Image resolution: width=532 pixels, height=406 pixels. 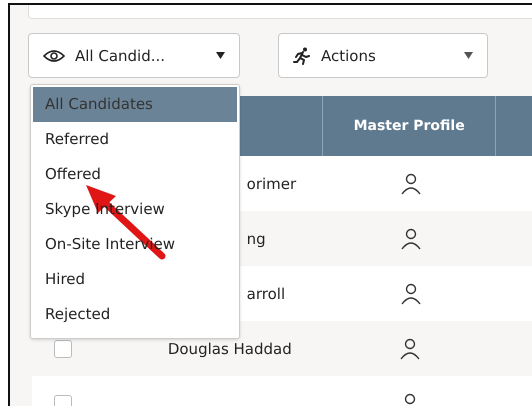 What do you see at coordinates (135, 279) in the screenshot?
I see `menu-item: Hired` at bounding box center [135, 279].